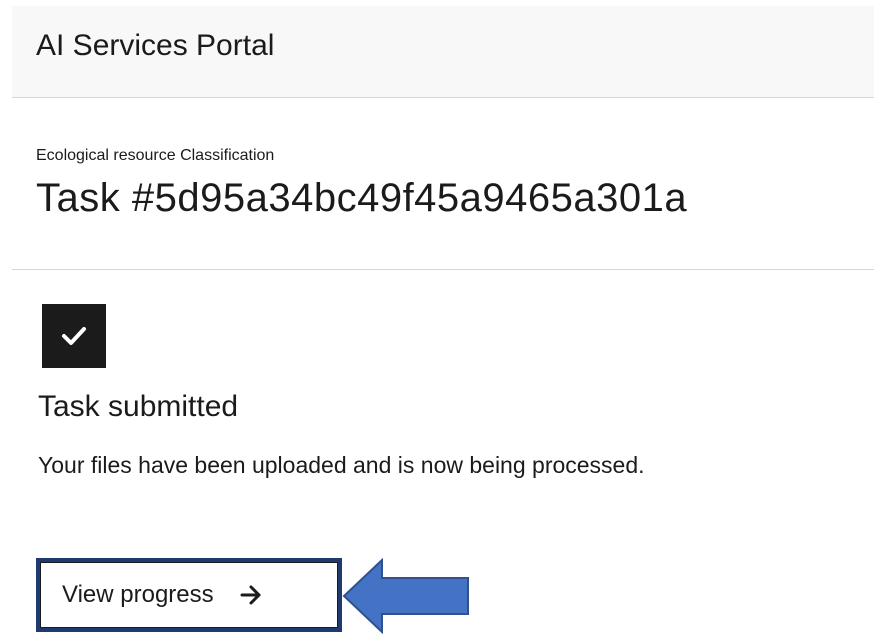 This screenshot has width=874, height=634. I want to click on left-arrow-annotation-icon, so click(405, 596).